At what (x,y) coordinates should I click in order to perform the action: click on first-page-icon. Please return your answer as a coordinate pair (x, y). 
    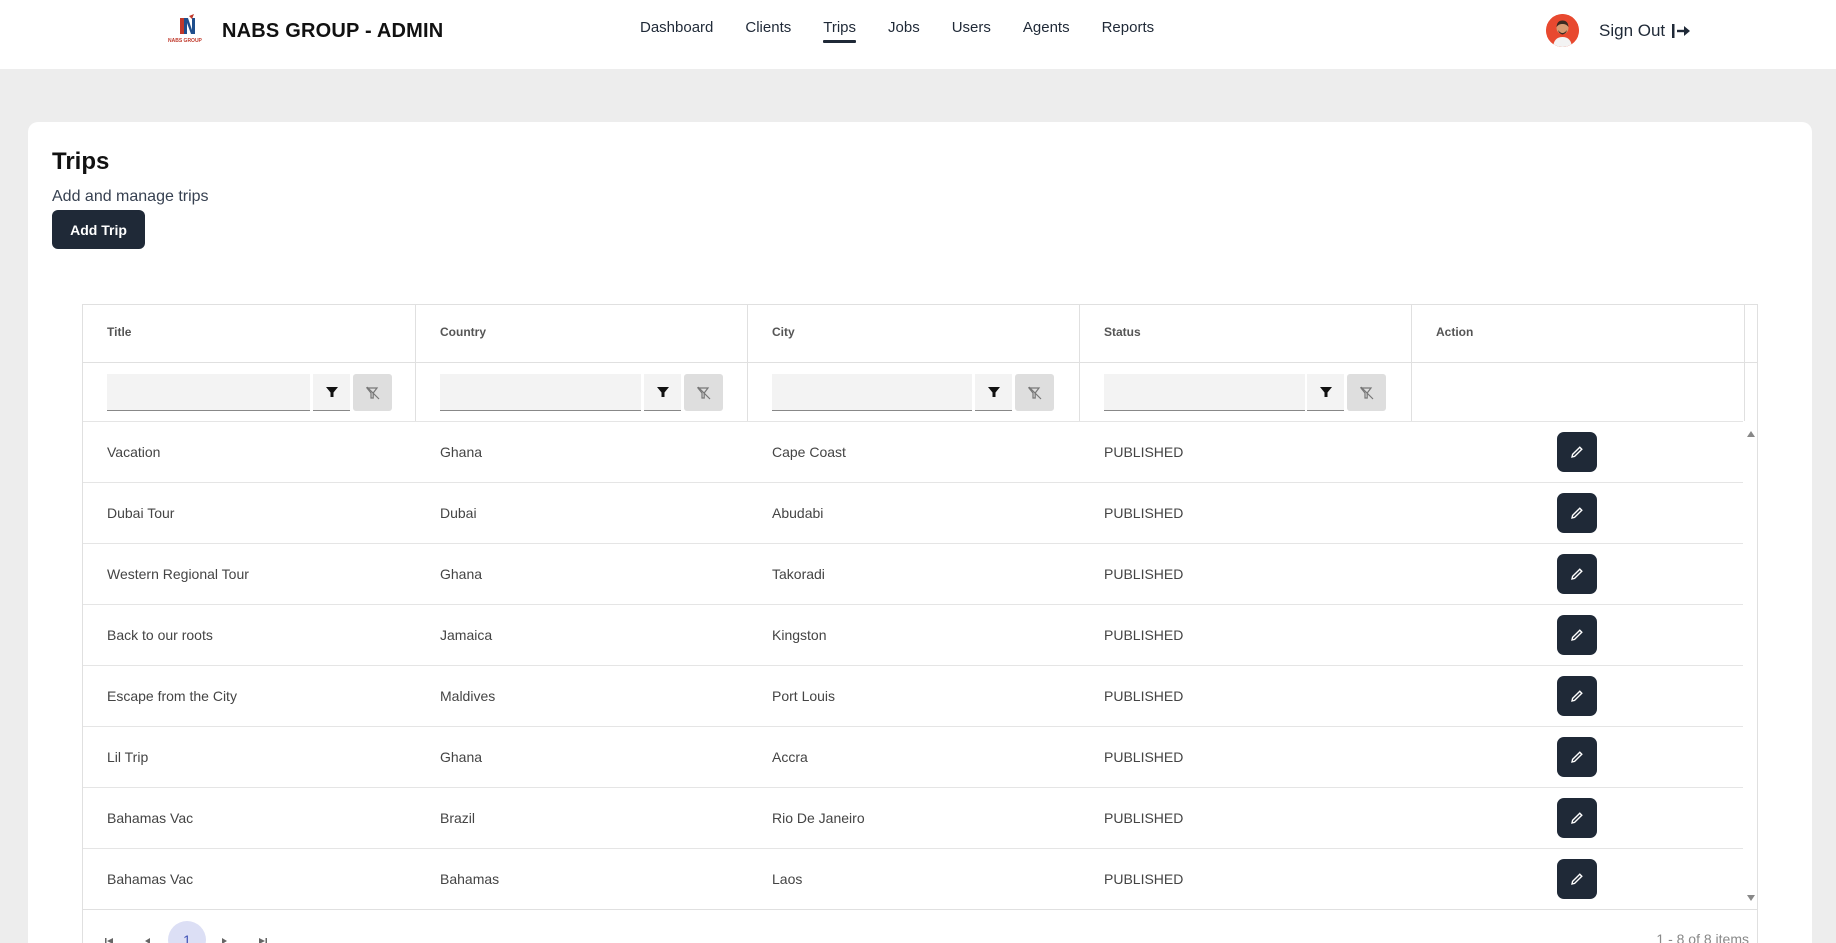
    Looking at the image, I should click on (109, 938).